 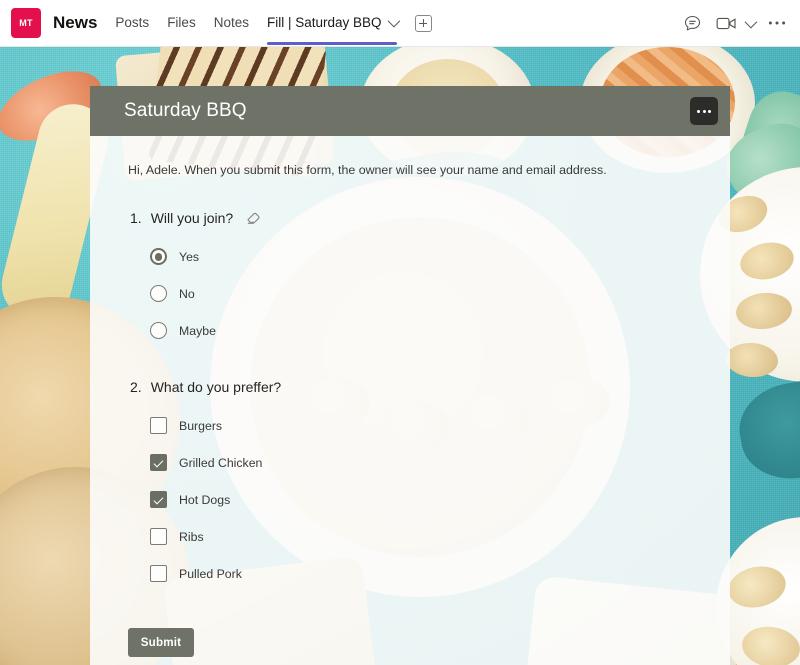 What do you see at coordinates (412, 256) in the screenshot?
I see `option-yes: Yes` at bounding box center [412, 256].